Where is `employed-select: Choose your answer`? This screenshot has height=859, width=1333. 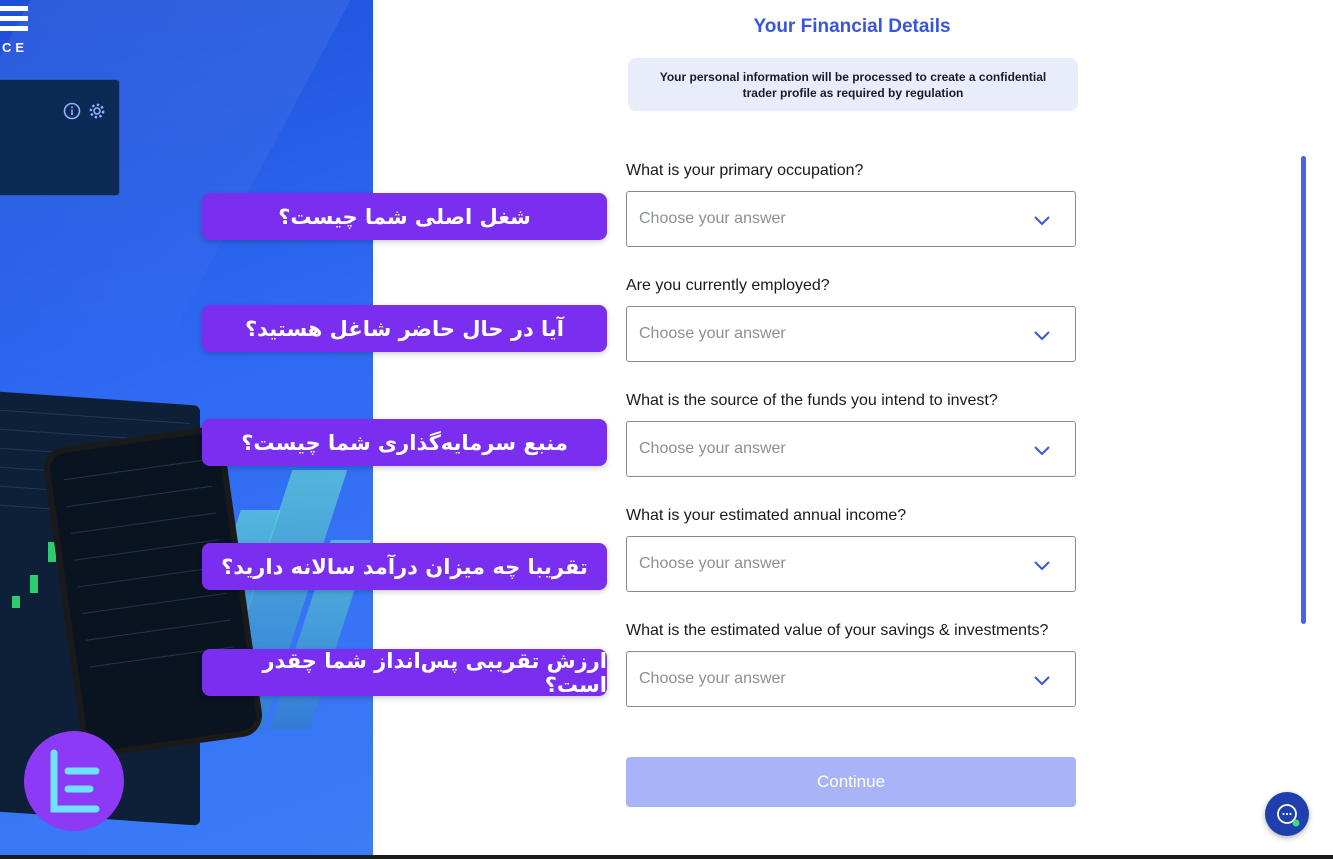 employed-select: Choose your answer is located at coordinates (851, 334).